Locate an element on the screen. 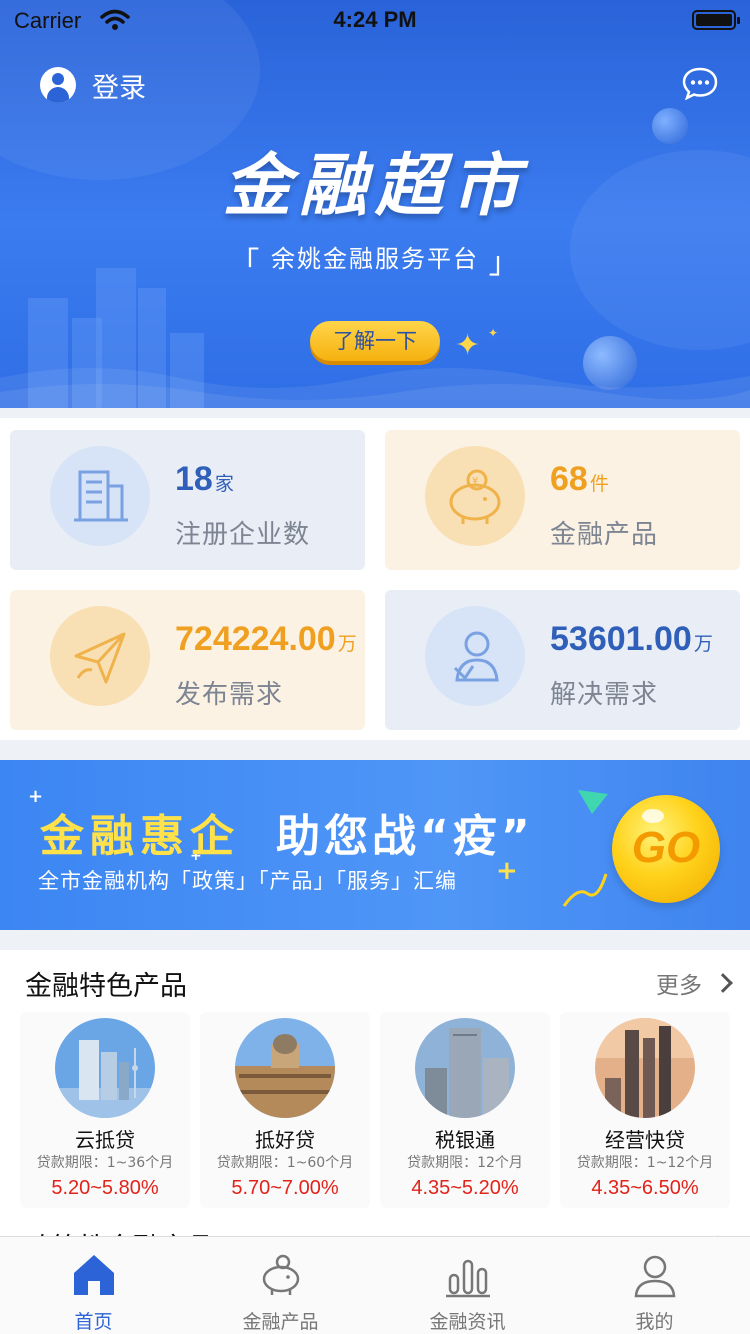 Image resolution: width=750 pixels, height=1334 pixels. tab-label: 金融资讯 is located at coordinates (467, 1322).